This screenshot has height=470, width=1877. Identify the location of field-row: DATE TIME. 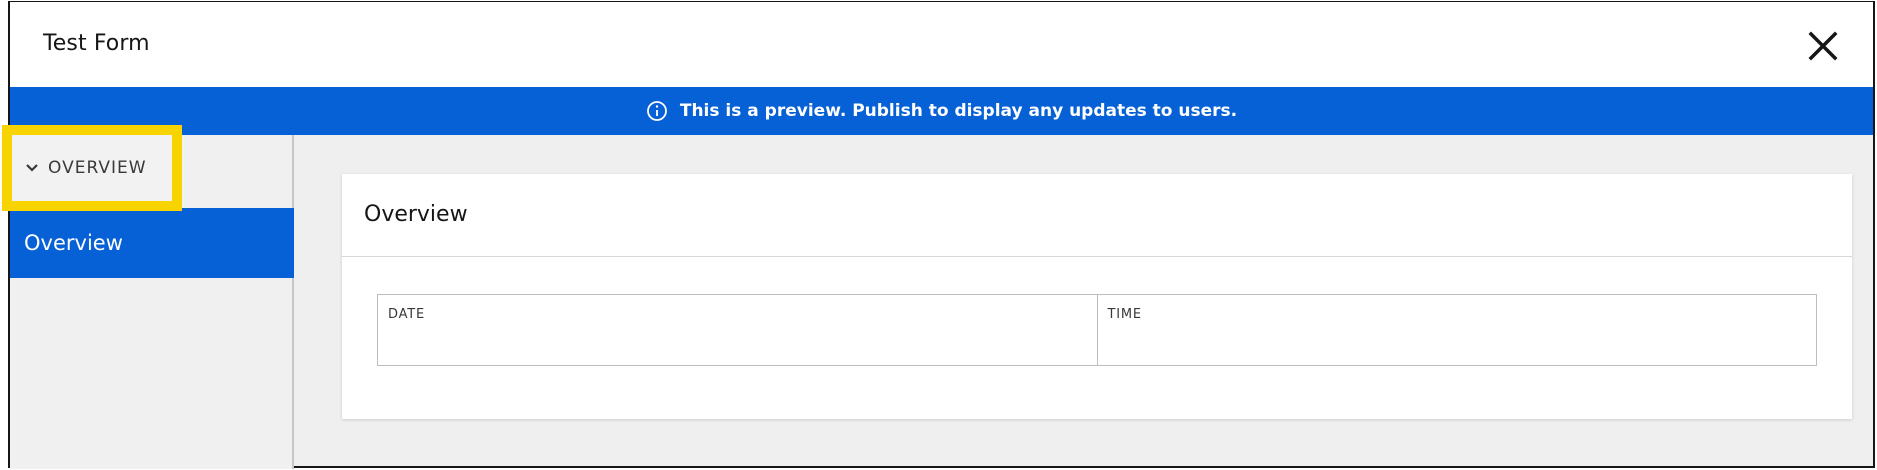
(1097, 330).